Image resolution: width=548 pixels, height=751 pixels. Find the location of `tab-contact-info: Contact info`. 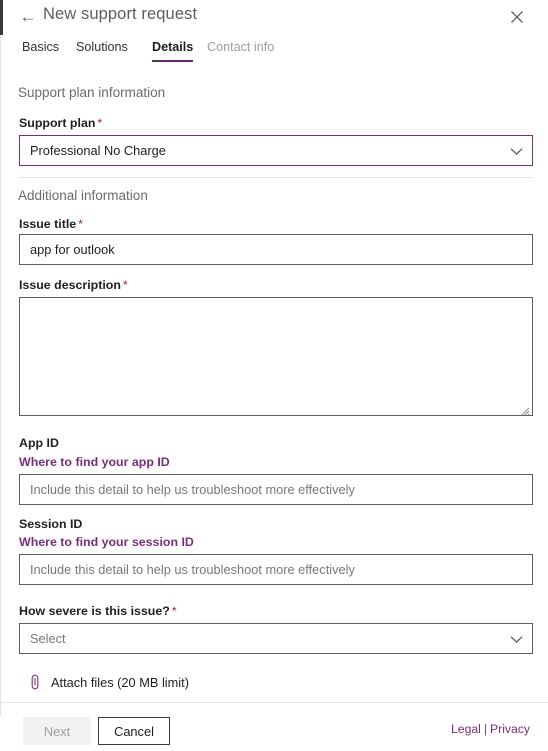

tab-contact-info: Contact info is located at coordinates (240, 51).